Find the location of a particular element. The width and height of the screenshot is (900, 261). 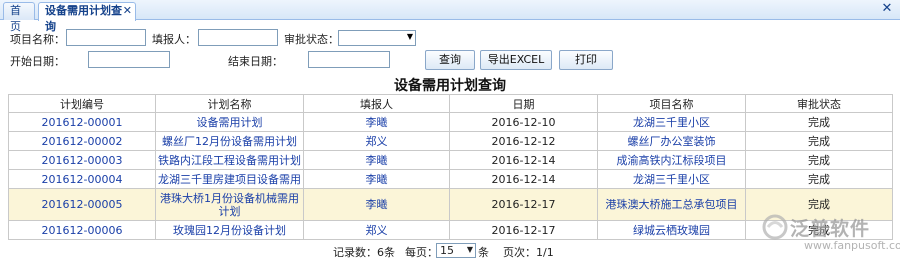

plan-name-link: 铁路内江段工程设备需用计划 is located at coordinates (229, 160).